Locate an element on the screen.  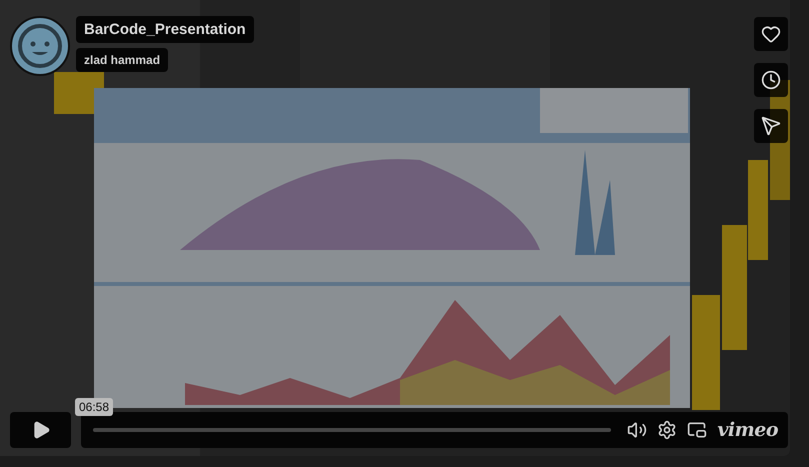
avatar-icon is located at coordinates (40, 46).